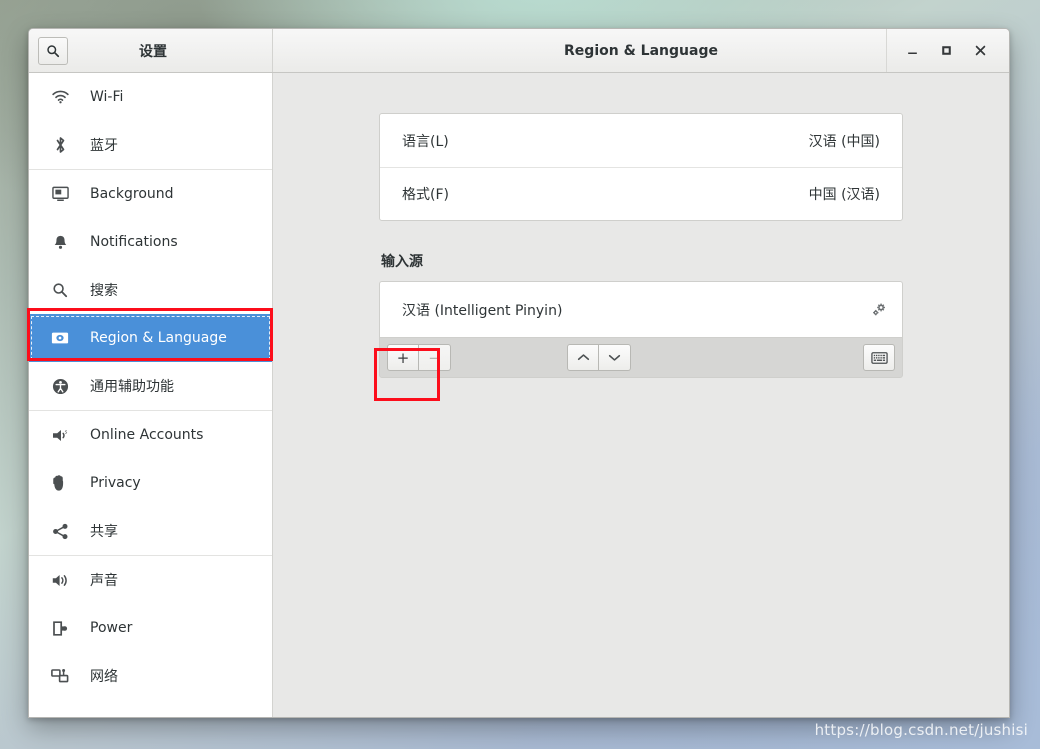 The image size is (1040, 749). I want to click on background-icon, so click(60, 194).